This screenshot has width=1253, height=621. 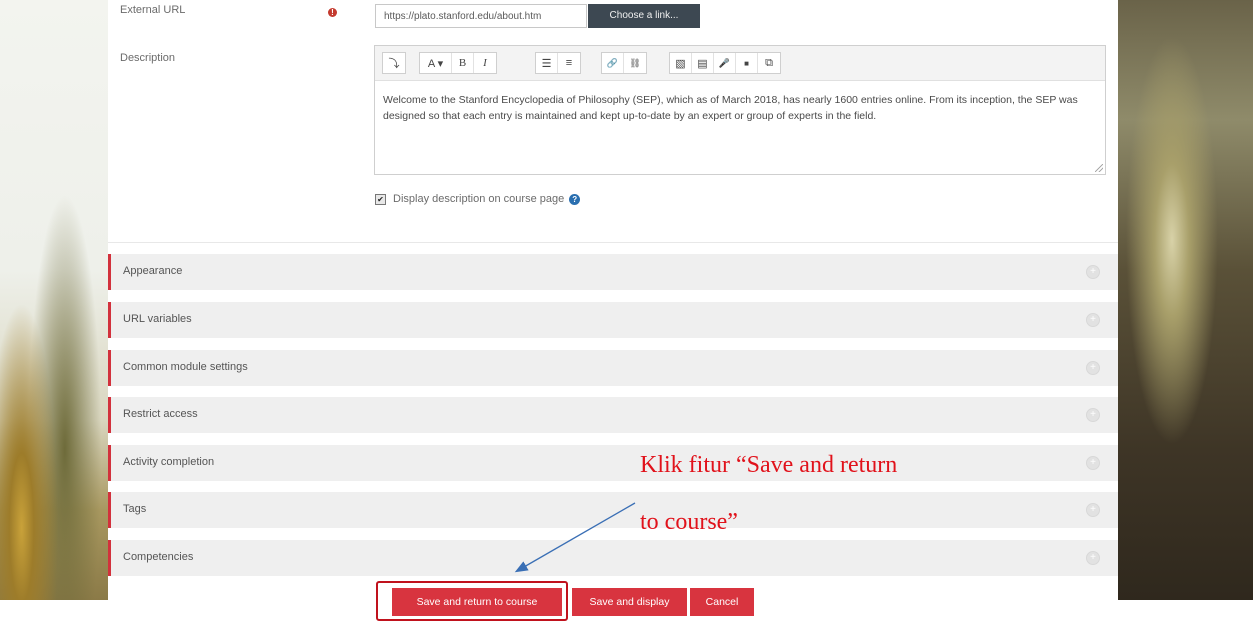 What do you see at coordinates (689, 522) in the screenshot?
I see `annotation-text-line2: to course”` at bounding box center [689, 522].